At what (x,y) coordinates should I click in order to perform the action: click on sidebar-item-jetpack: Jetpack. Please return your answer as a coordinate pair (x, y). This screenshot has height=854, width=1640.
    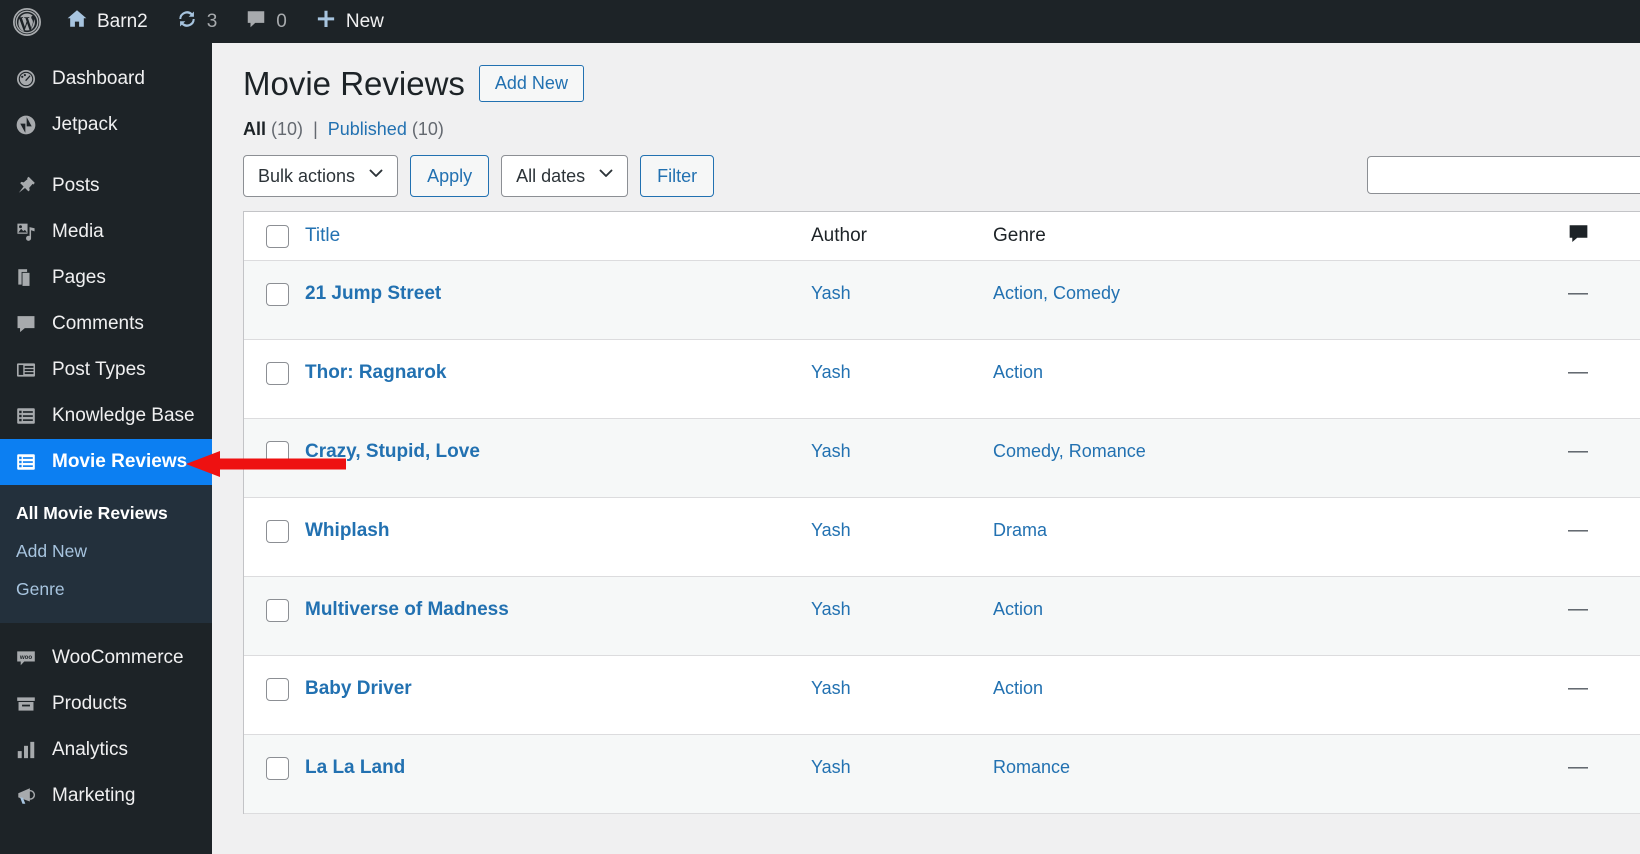
    Looking at the image, I should click on (106, 125).